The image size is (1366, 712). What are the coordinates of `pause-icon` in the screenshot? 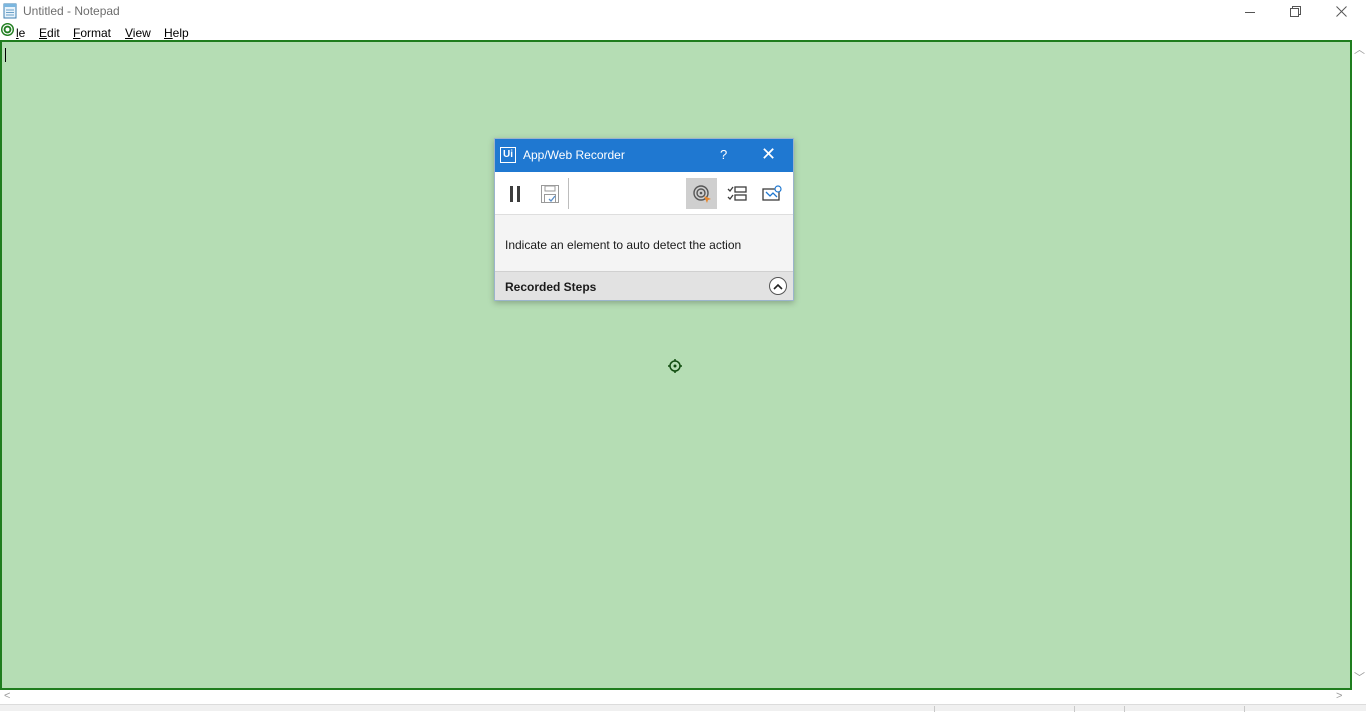 It's located at (514, 193).